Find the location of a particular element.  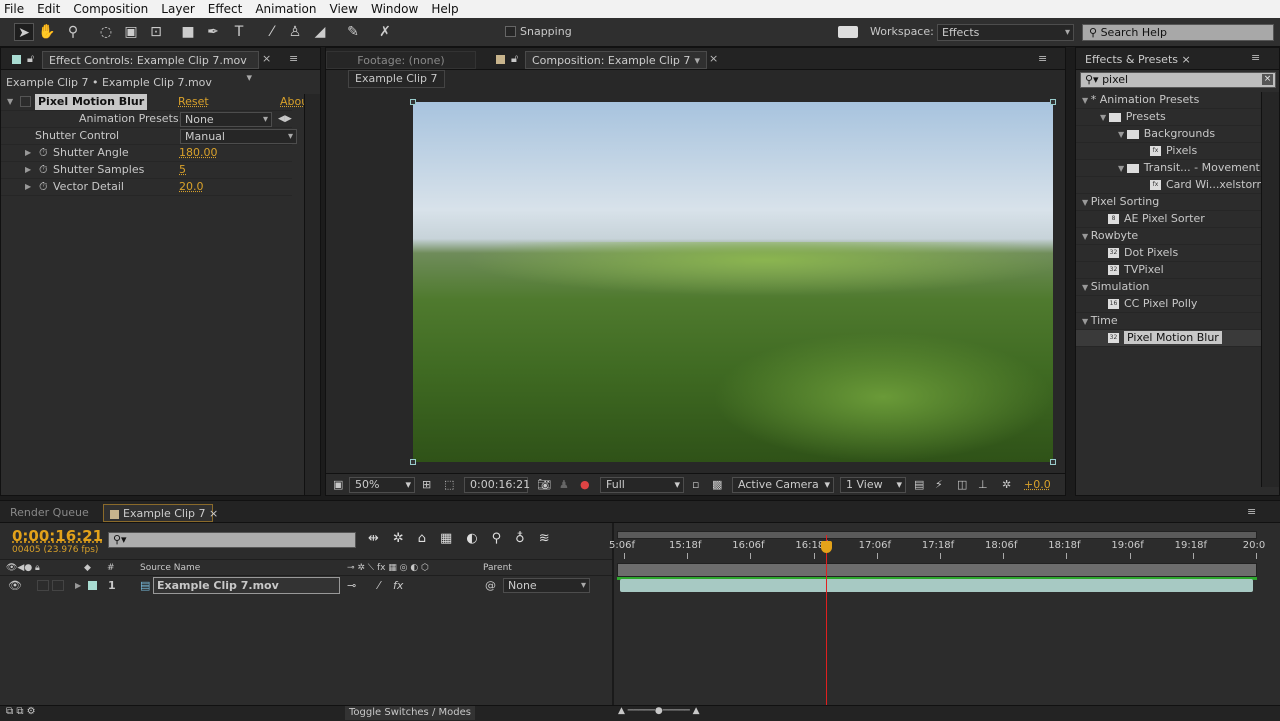

pan-behind-tool-icon: ⊡ is located at coordinates (156, 32).